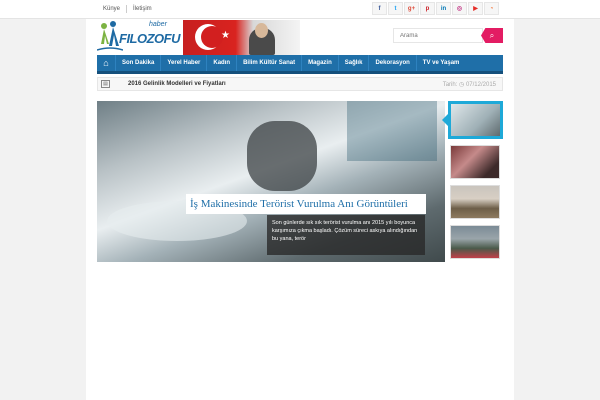  I want to click on nav-item-yerel-haber: Yerel Haber, so click(183, 63).